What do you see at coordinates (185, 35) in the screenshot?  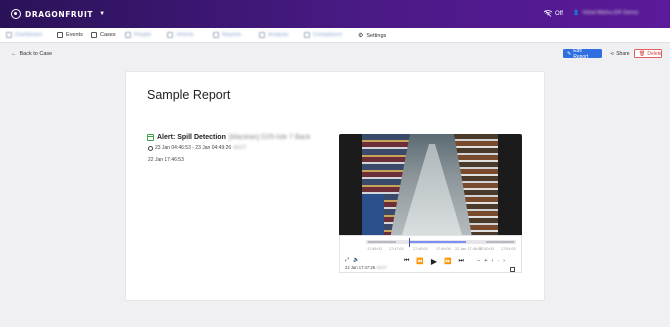 I see `nav-vehicle-label: Vehicle` at bounding box center [185, 35].